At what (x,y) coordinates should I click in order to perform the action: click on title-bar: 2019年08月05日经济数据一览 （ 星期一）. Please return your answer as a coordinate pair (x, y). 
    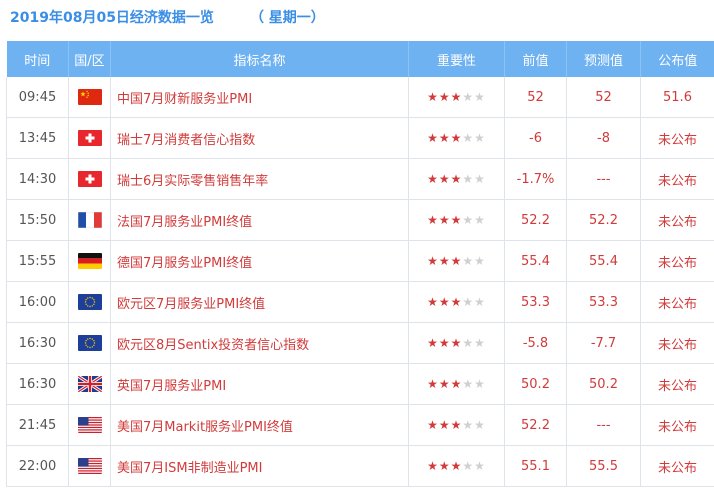
    Looking at the image, I should click on (357, 17).